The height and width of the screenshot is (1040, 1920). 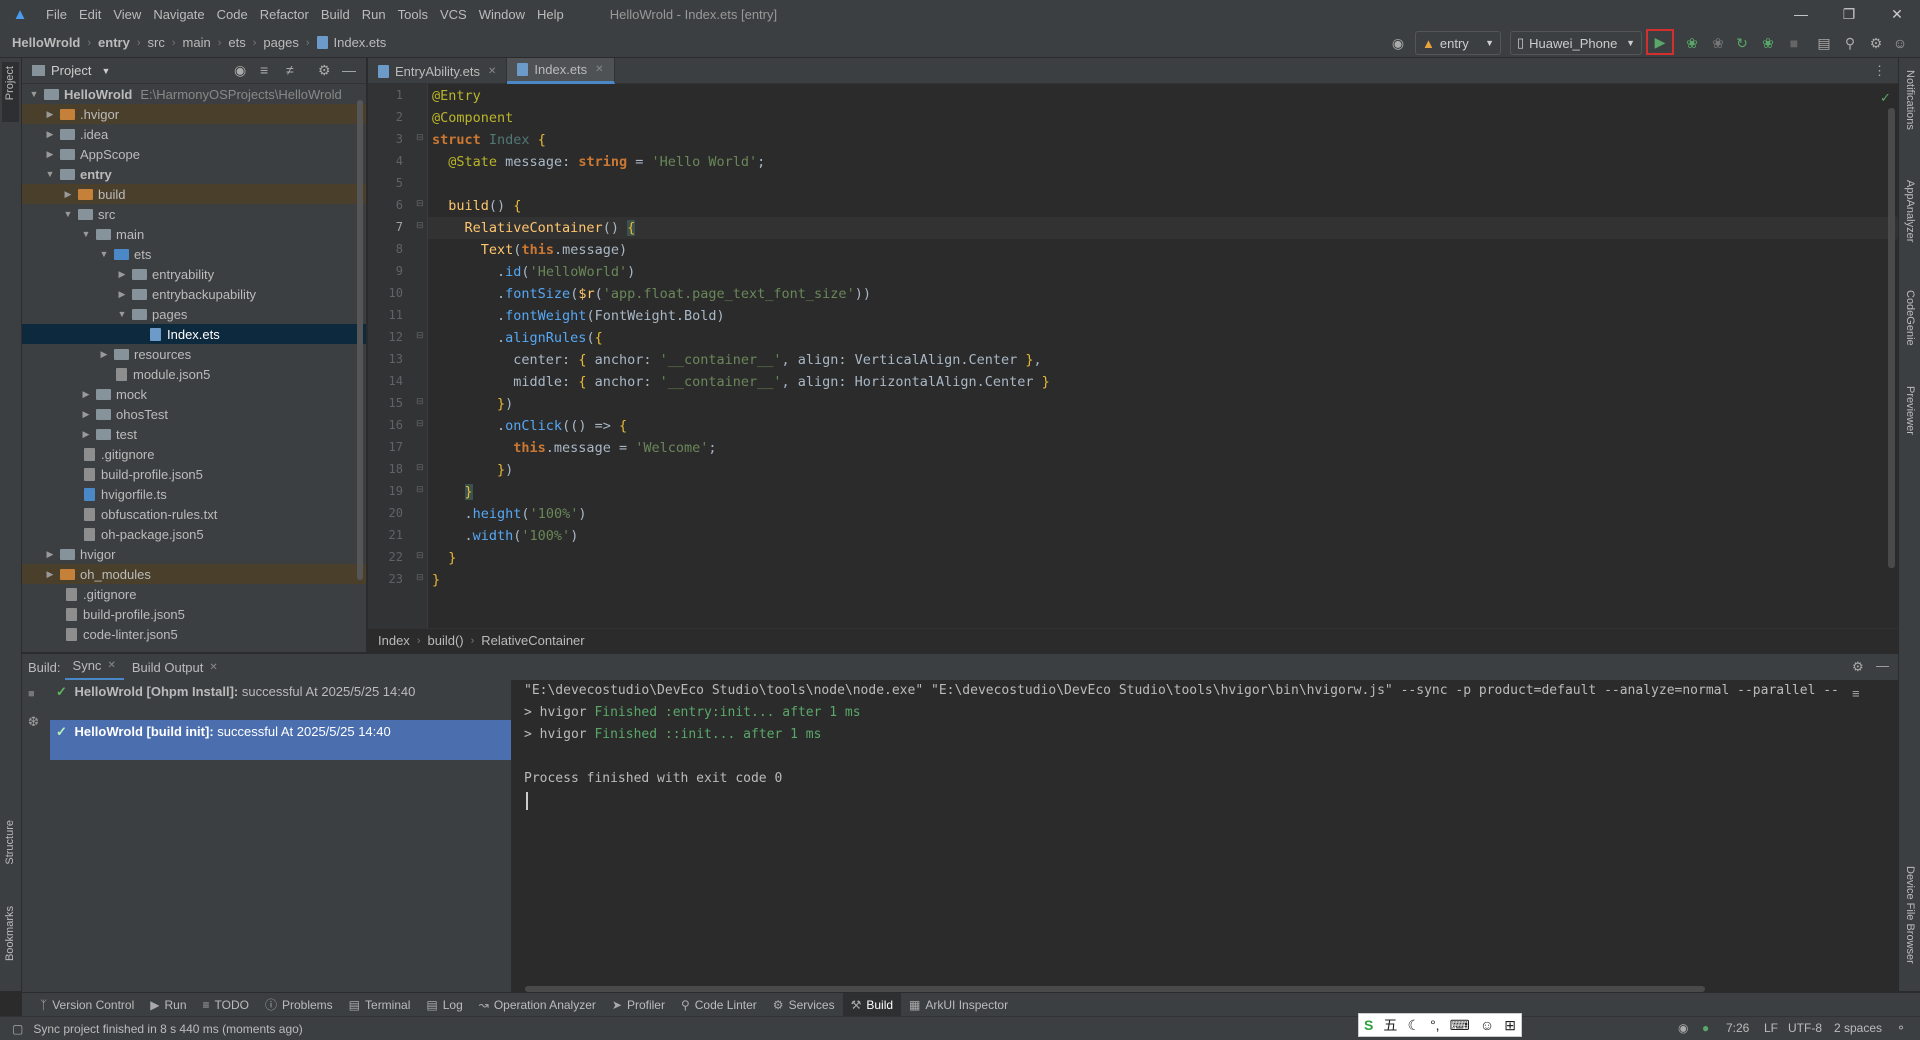 I want to click on device-manager-icon: ▤, so click(x=1824, y=43).